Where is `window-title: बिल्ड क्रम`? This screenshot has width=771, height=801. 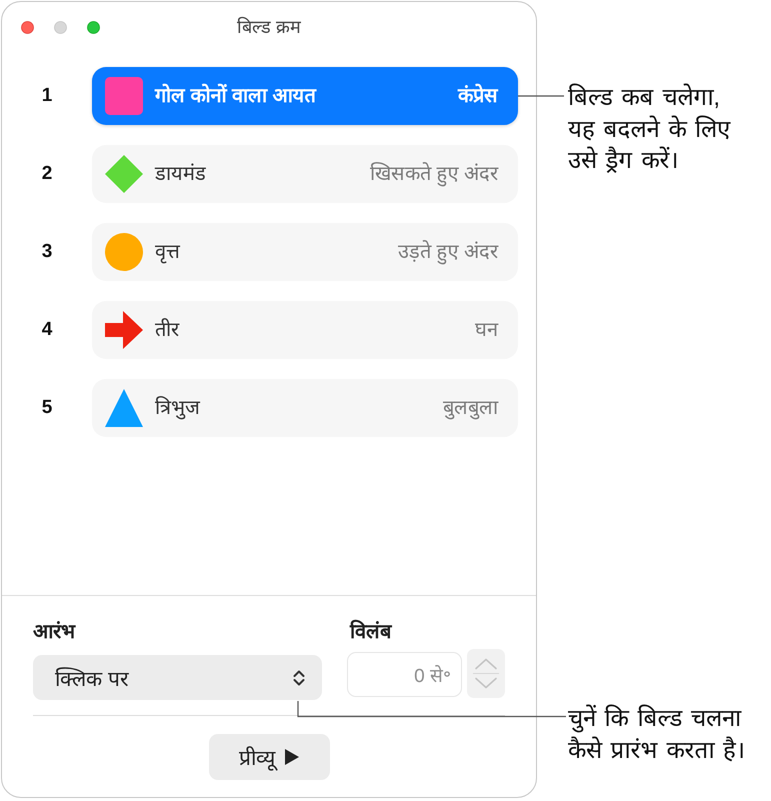 window-title: बिल्ड क्रम is located at coordinates (268, 27).